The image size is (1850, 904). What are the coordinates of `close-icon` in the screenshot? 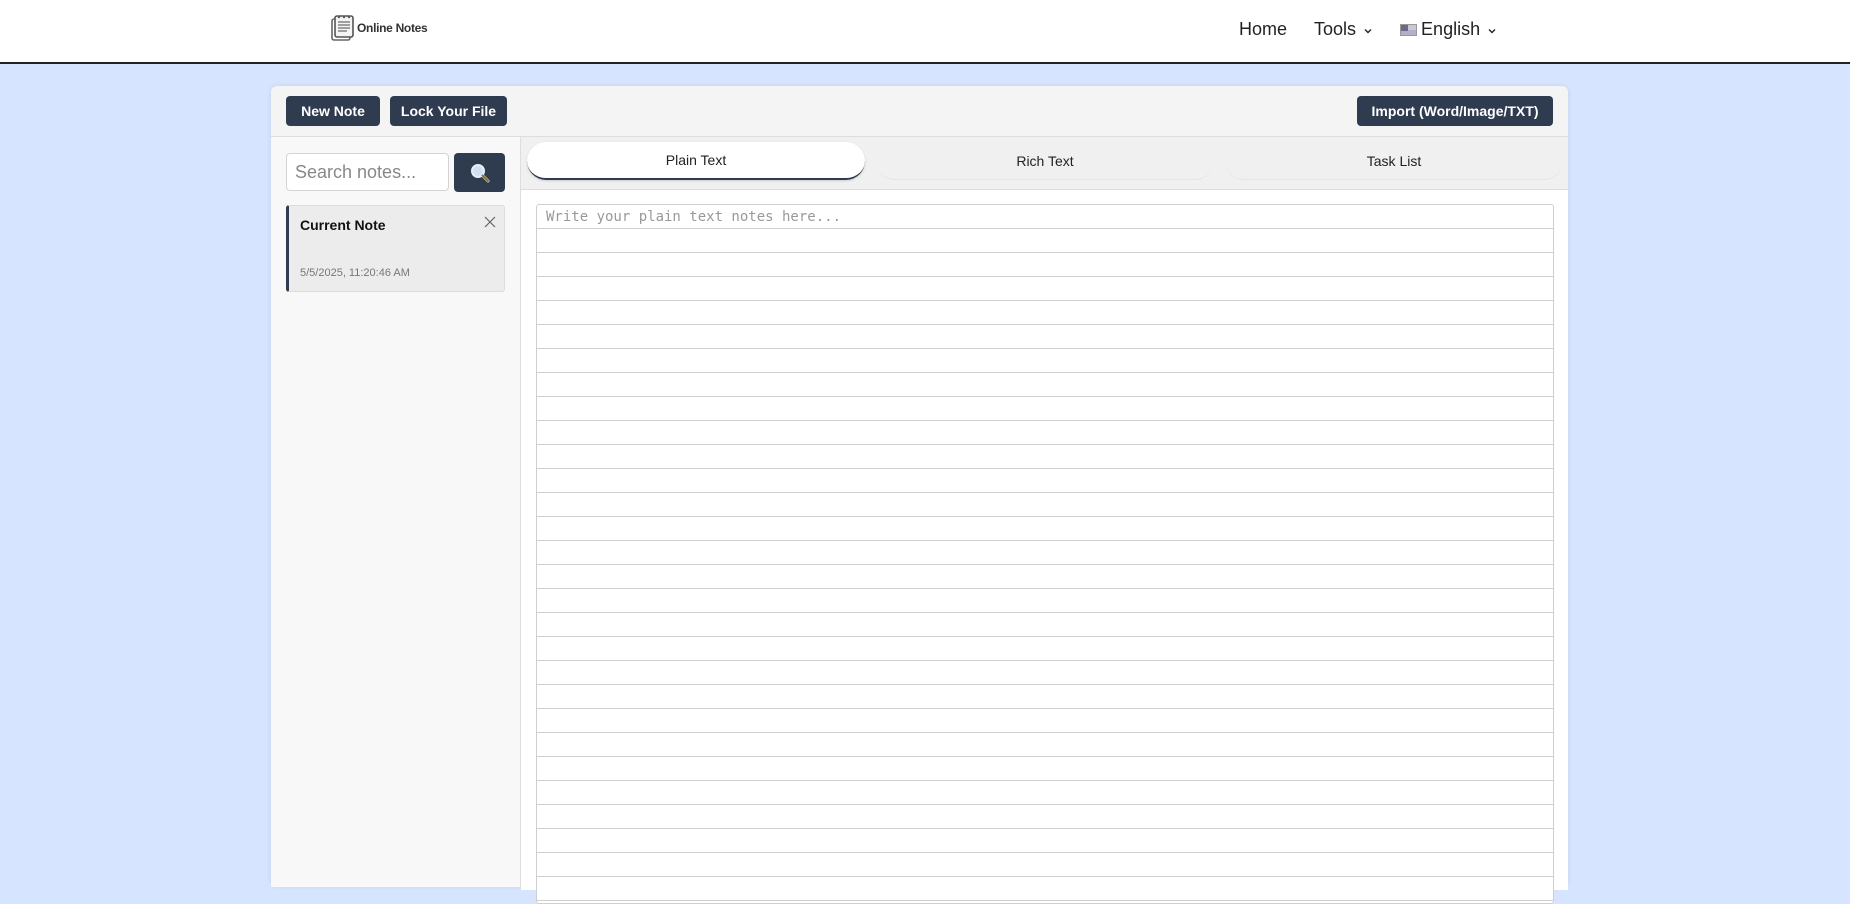 It's located at (490, 222).